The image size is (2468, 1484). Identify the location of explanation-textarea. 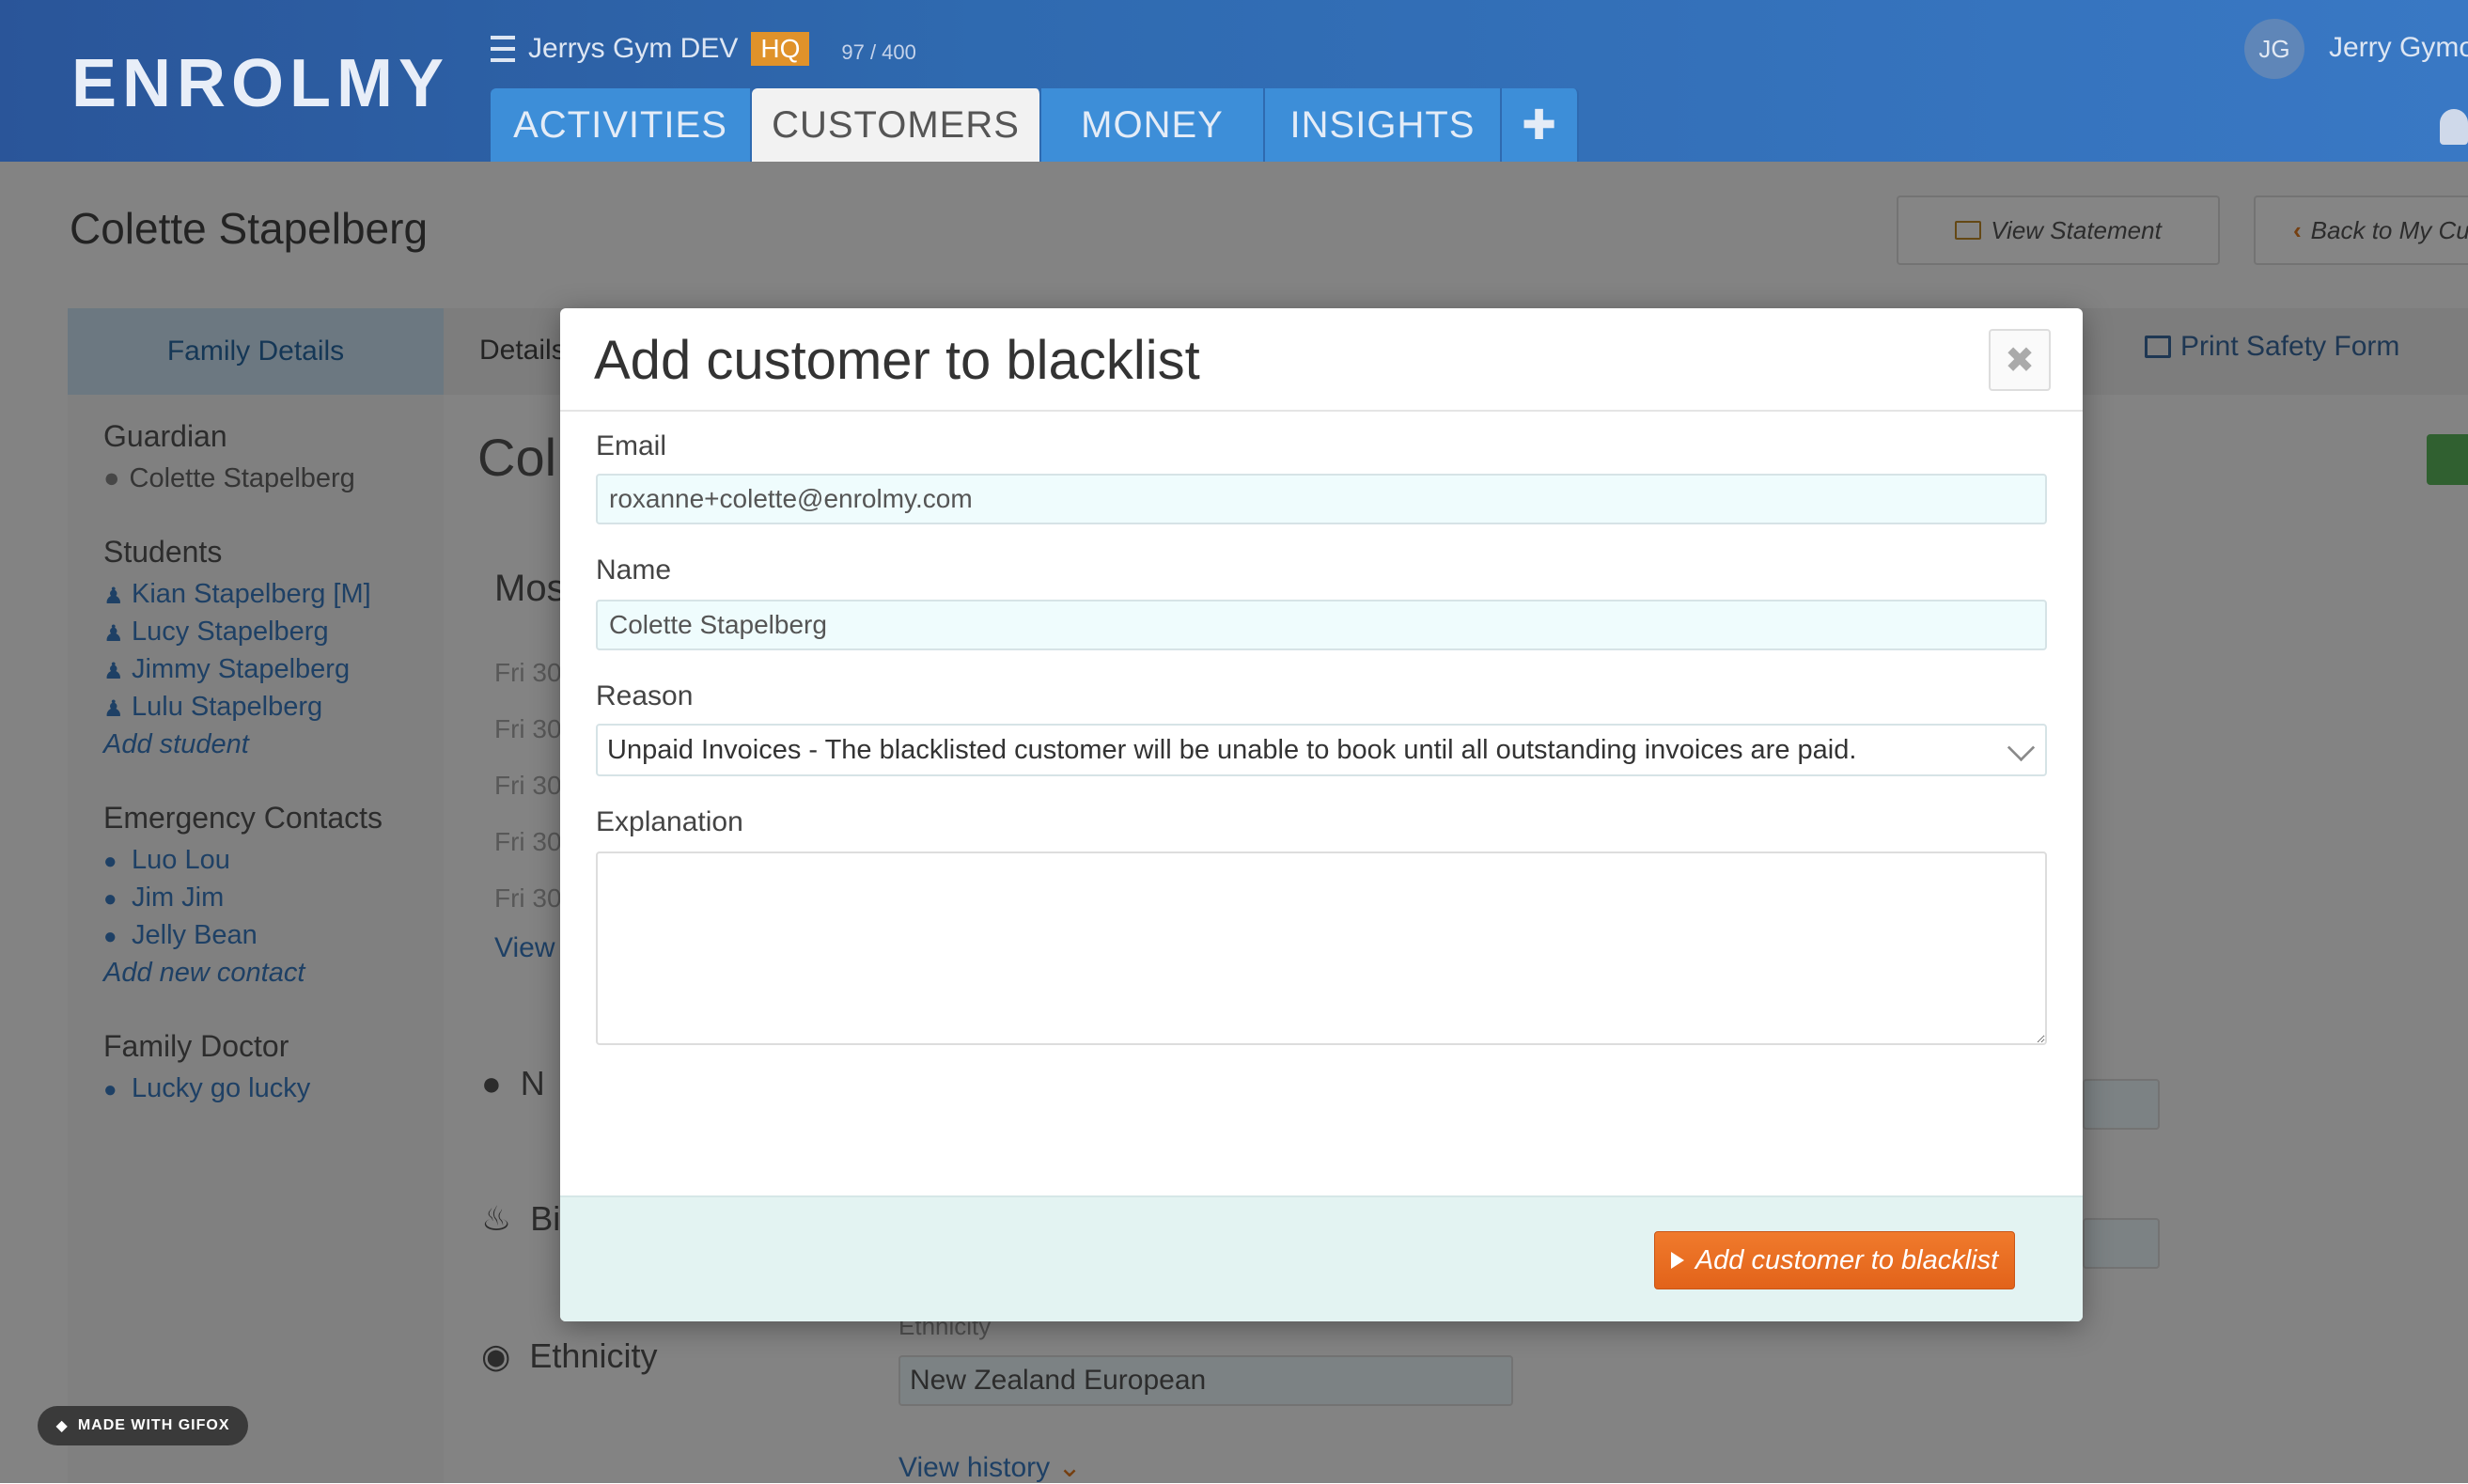
(1321, 948).